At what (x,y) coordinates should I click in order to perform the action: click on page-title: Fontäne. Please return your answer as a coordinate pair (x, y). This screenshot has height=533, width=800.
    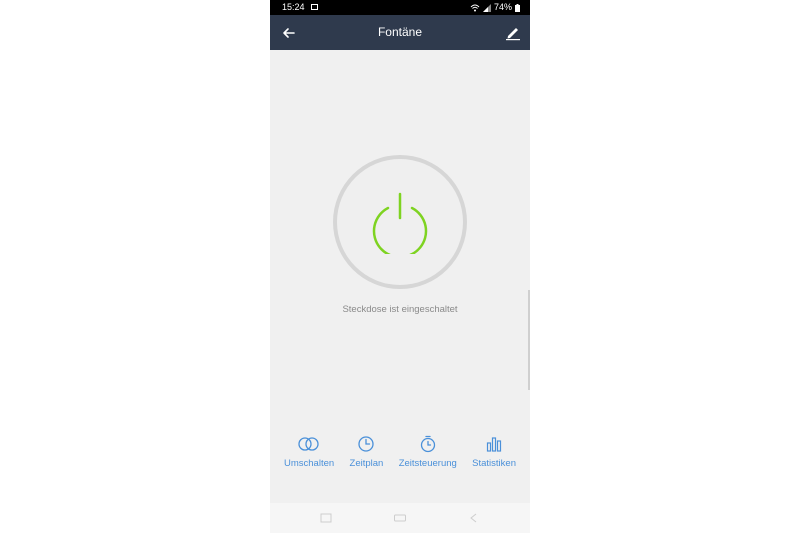
    Looking at the image, I should click on (400, 32).